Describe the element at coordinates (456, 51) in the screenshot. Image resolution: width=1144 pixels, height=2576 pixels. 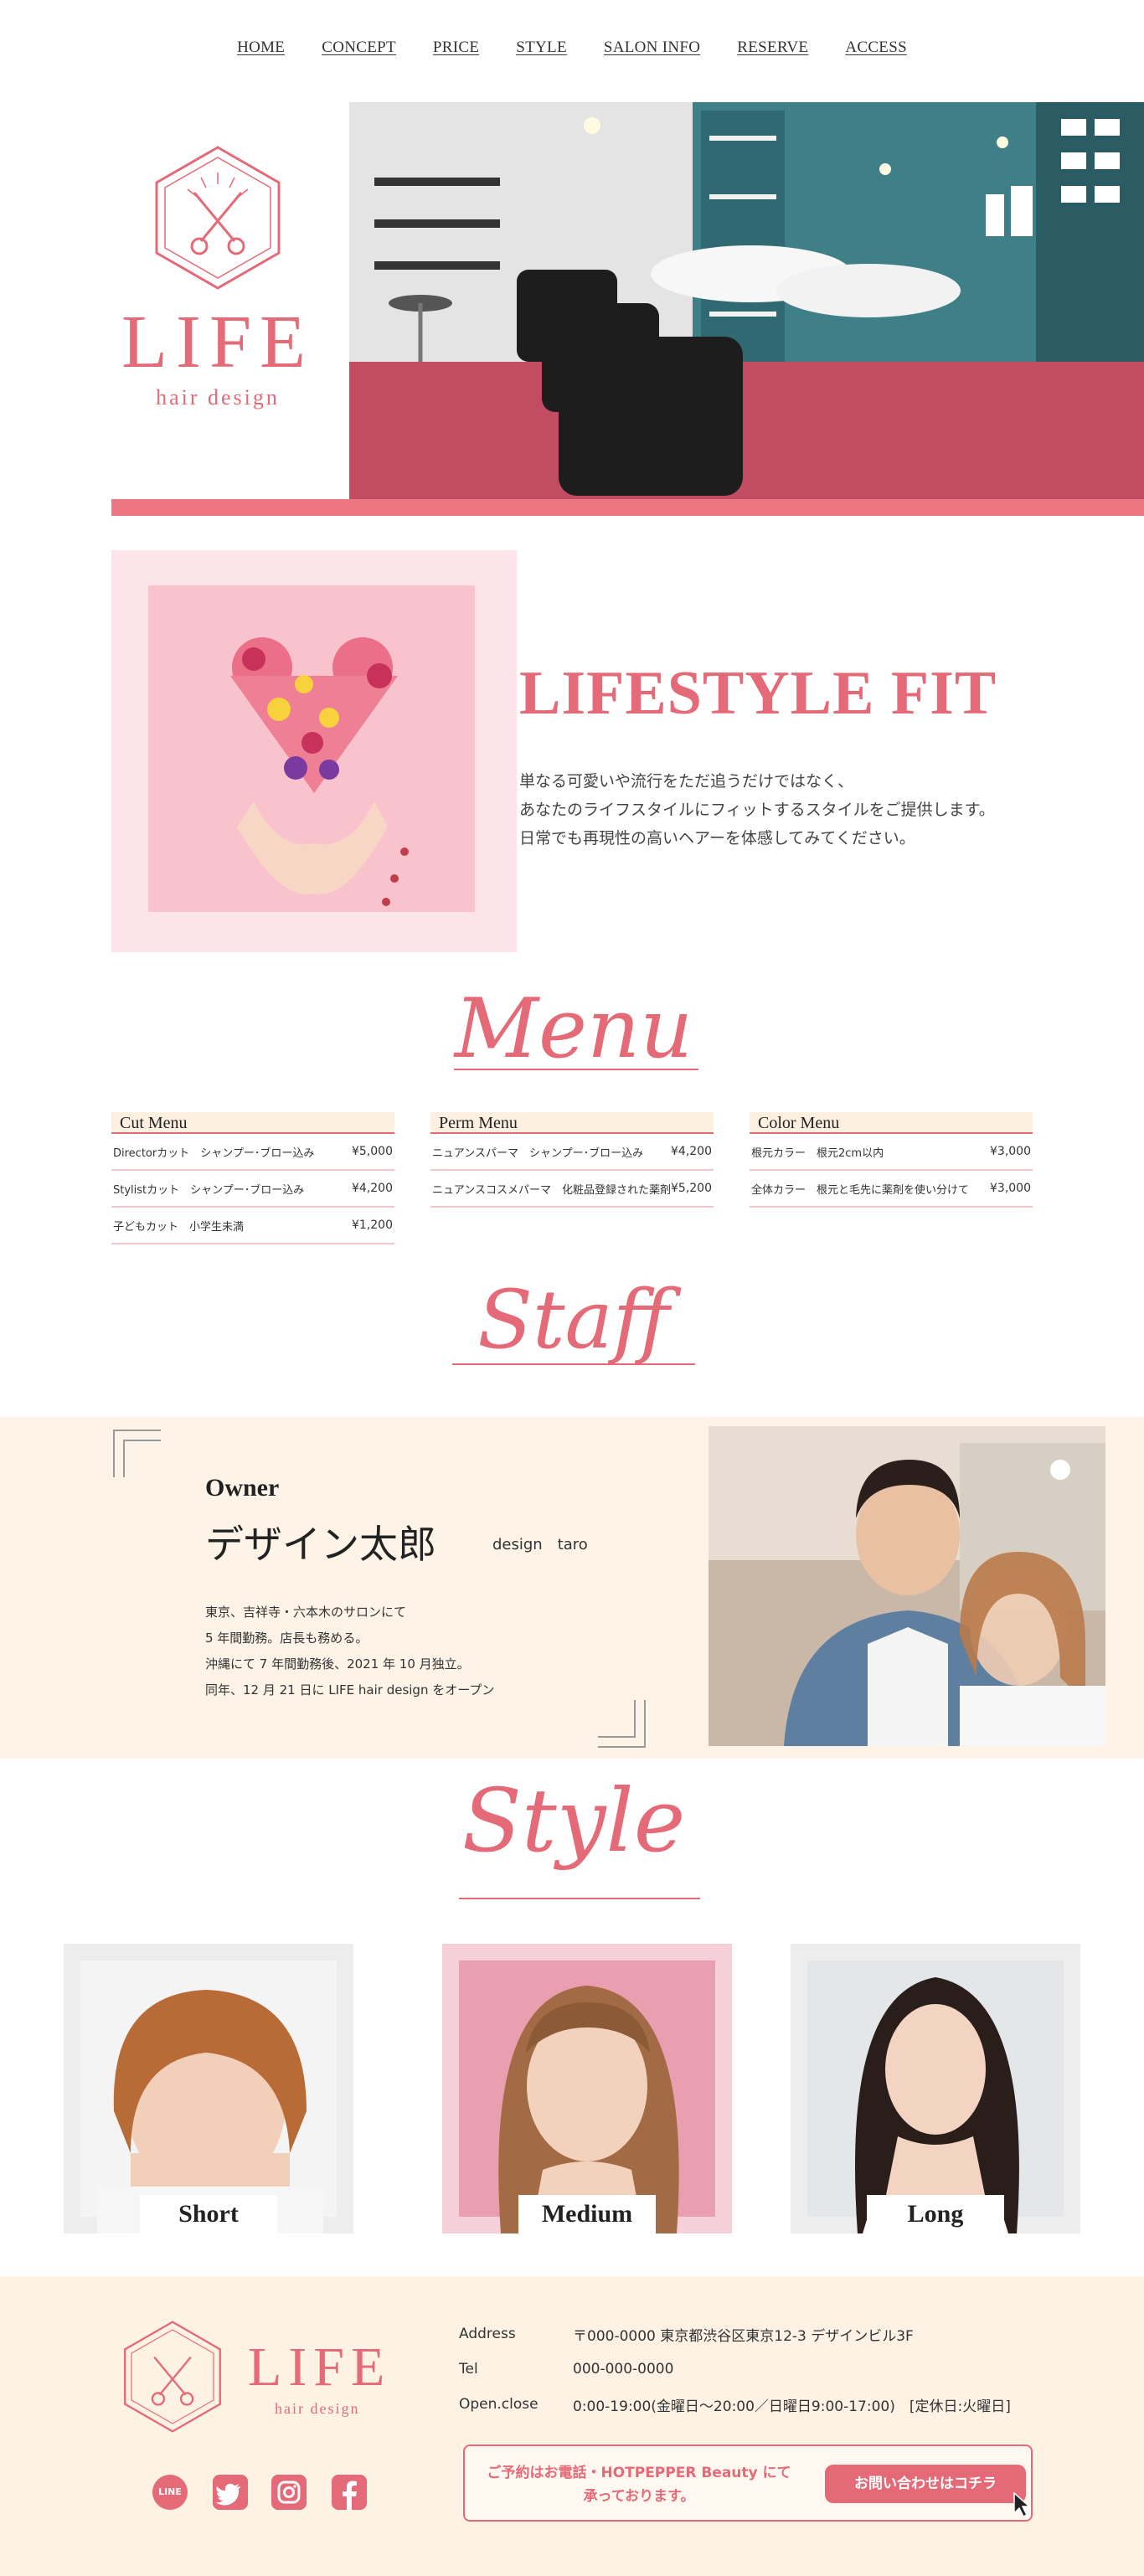
I see `nav-price: PRICE` at that location.